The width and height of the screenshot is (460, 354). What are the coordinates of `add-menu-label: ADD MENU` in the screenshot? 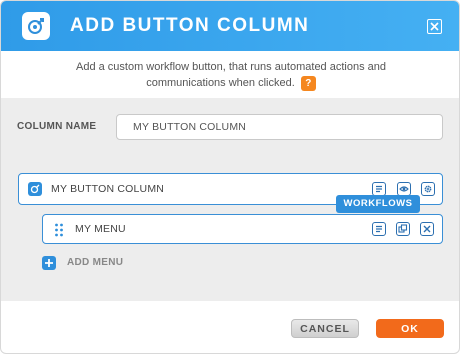 It's located at (95, 262).